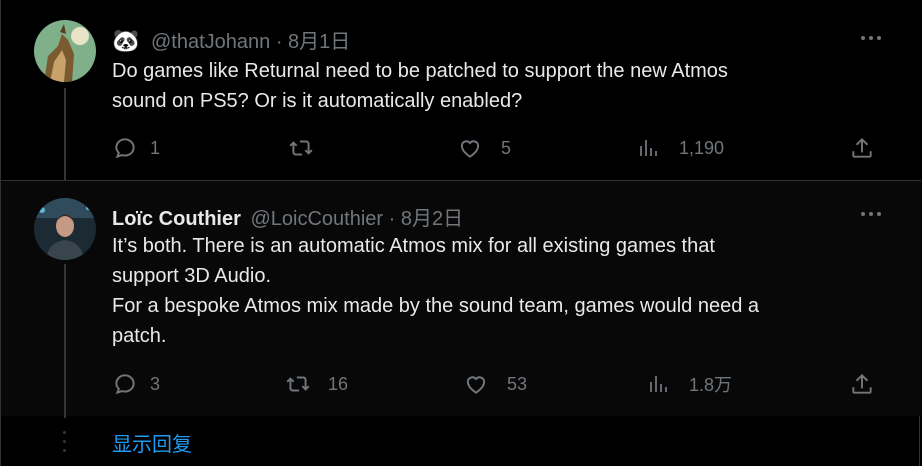 This screenshot has width=922, height=466. I want to click on tweet-text-line: patch., so click(139, 336).